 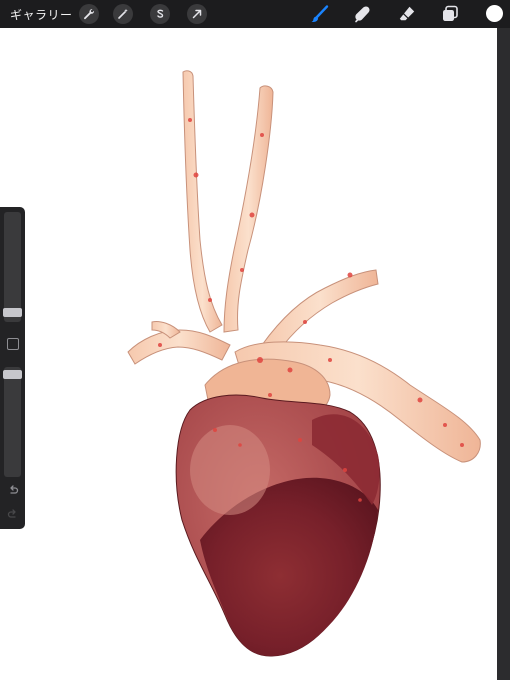 I want to click on opacity-thumb, so click(x=12, y=375).